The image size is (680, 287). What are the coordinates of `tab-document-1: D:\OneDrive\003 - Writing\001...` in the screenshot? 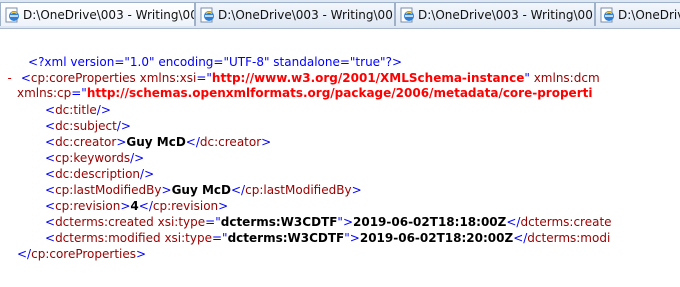 It's located at (97, 14).